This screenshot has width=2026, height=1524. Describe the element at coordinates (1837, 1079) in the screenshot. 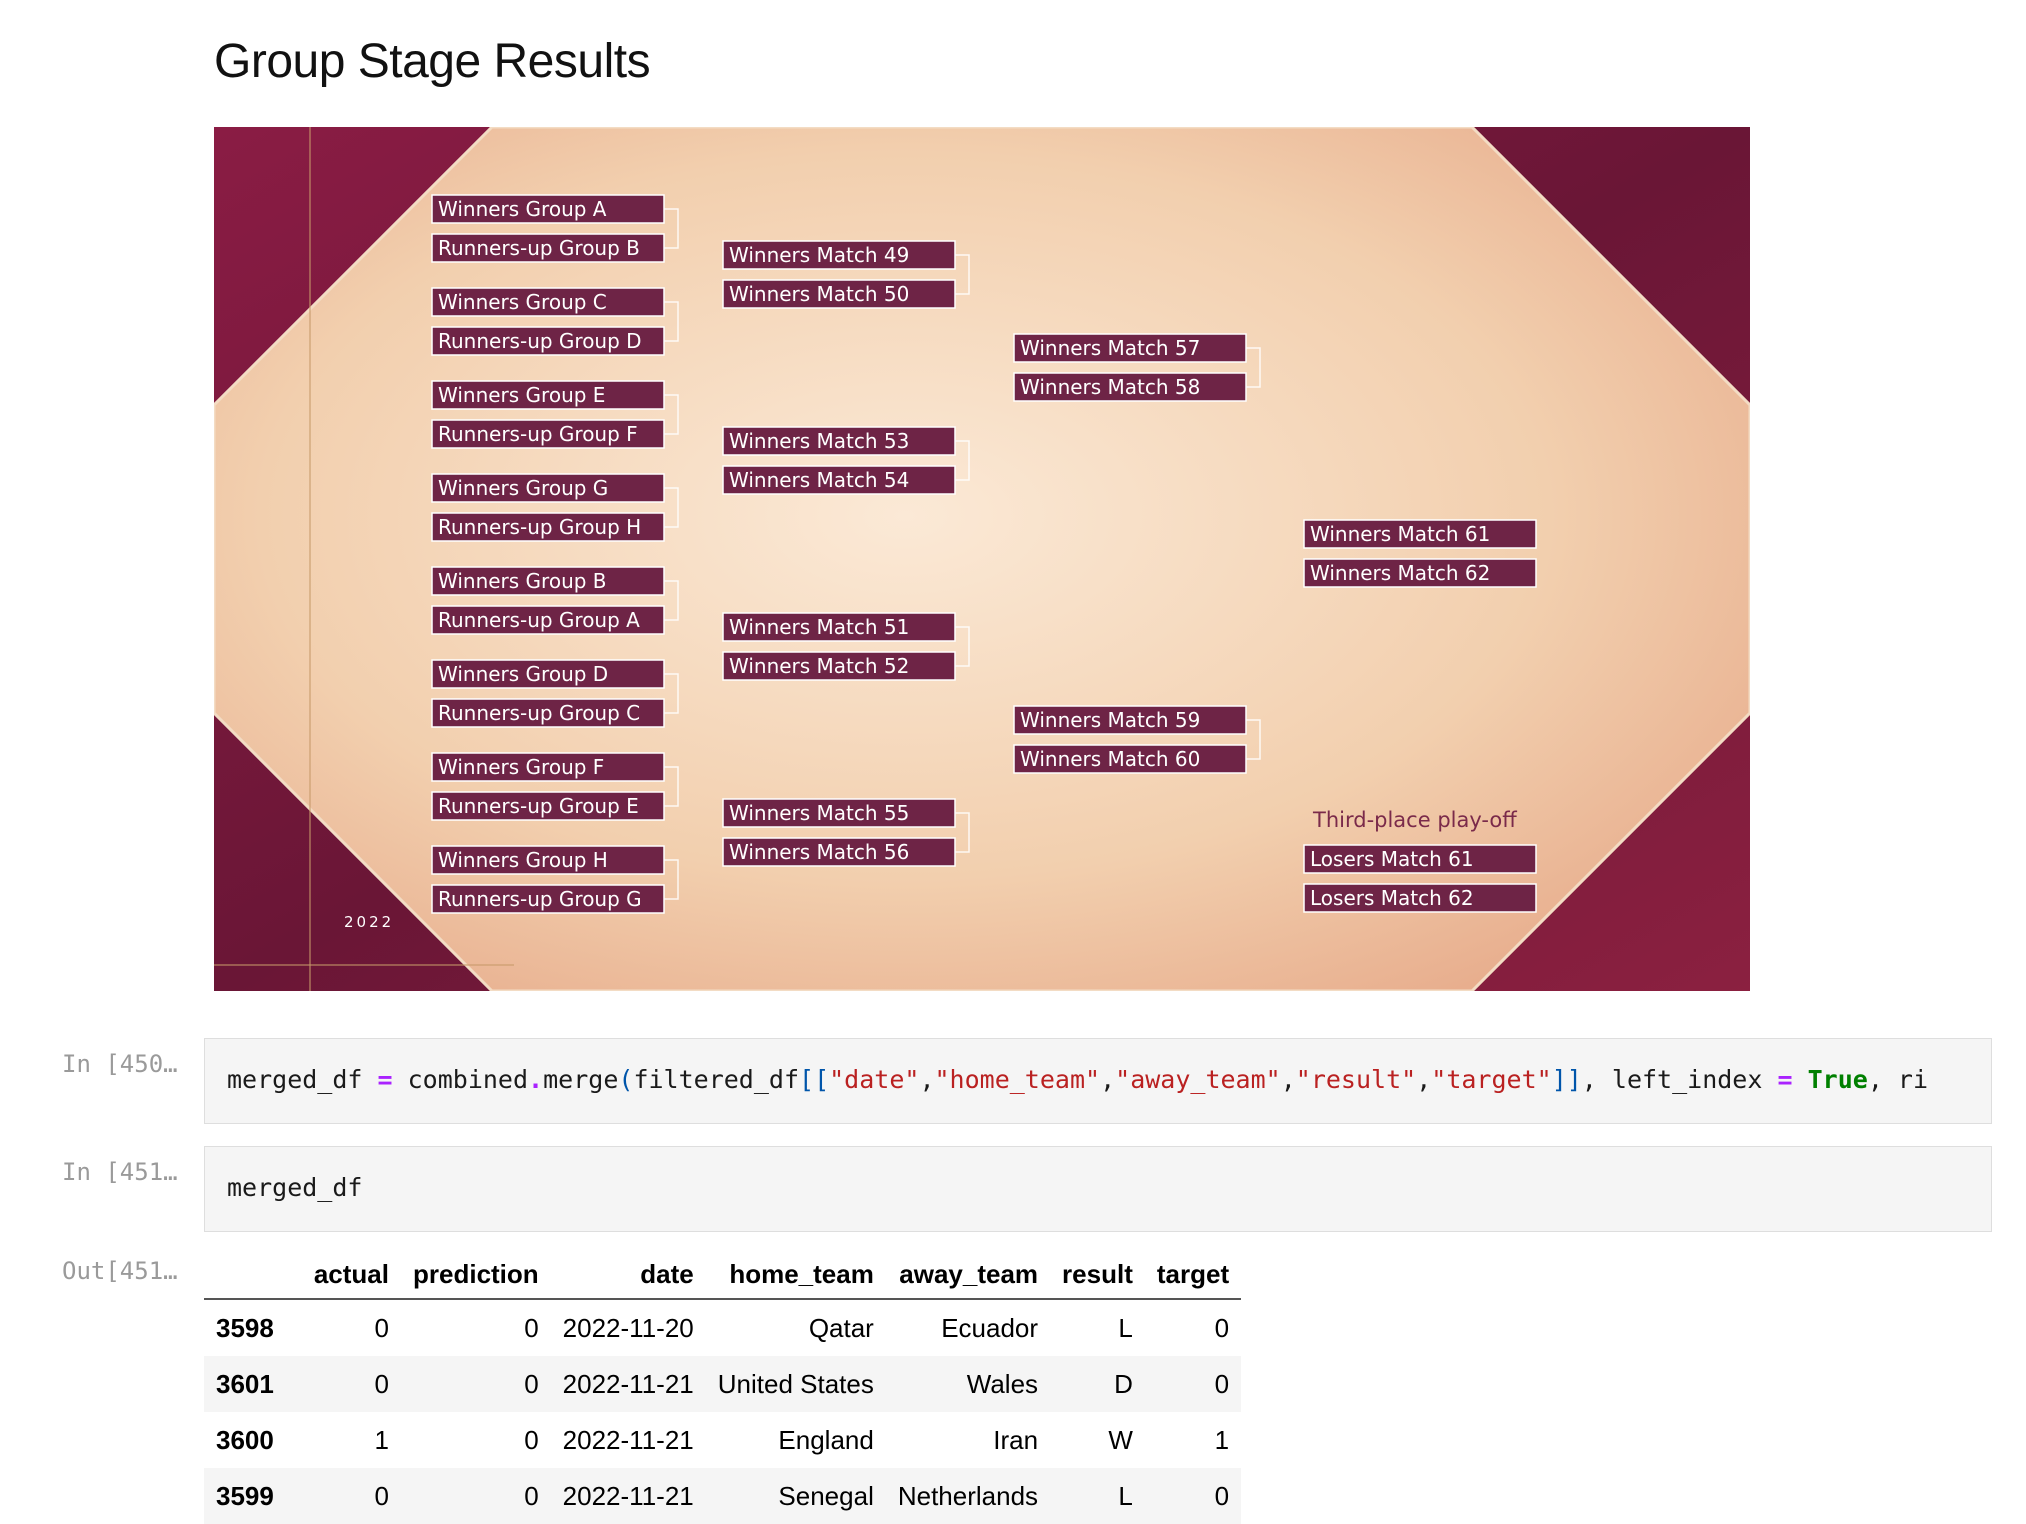

I see `code-token: True` at that location.